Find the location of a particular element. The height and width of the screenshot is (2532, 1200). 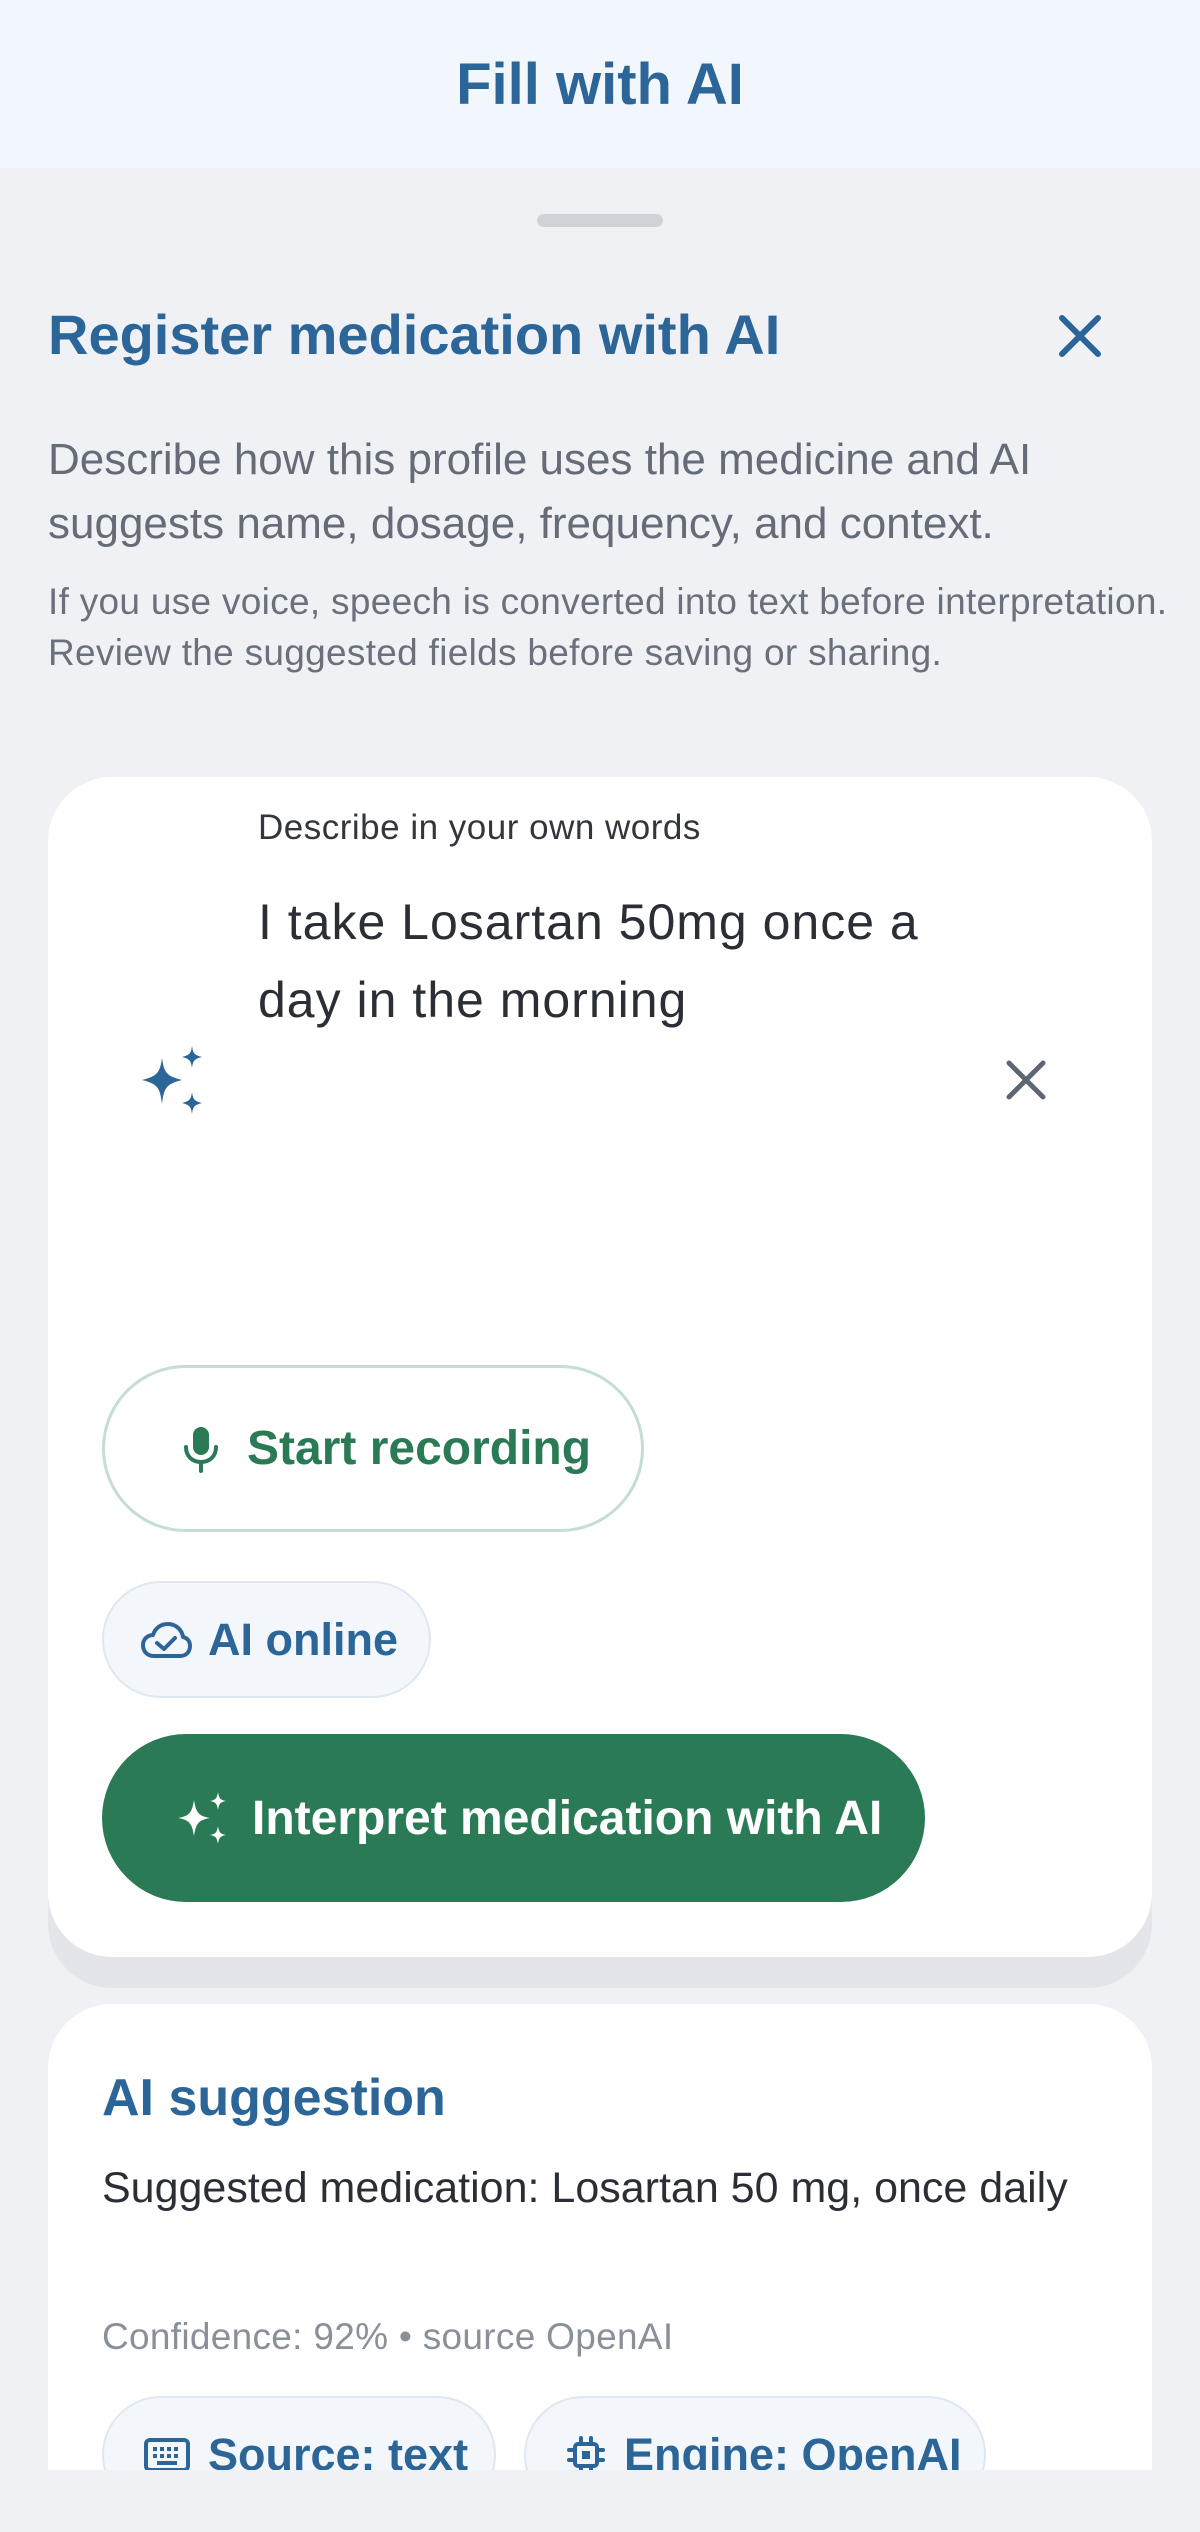

ai-suggestion-confidence: Confidence: 92% • source OpenAI is located at coordinates (388, 2336).